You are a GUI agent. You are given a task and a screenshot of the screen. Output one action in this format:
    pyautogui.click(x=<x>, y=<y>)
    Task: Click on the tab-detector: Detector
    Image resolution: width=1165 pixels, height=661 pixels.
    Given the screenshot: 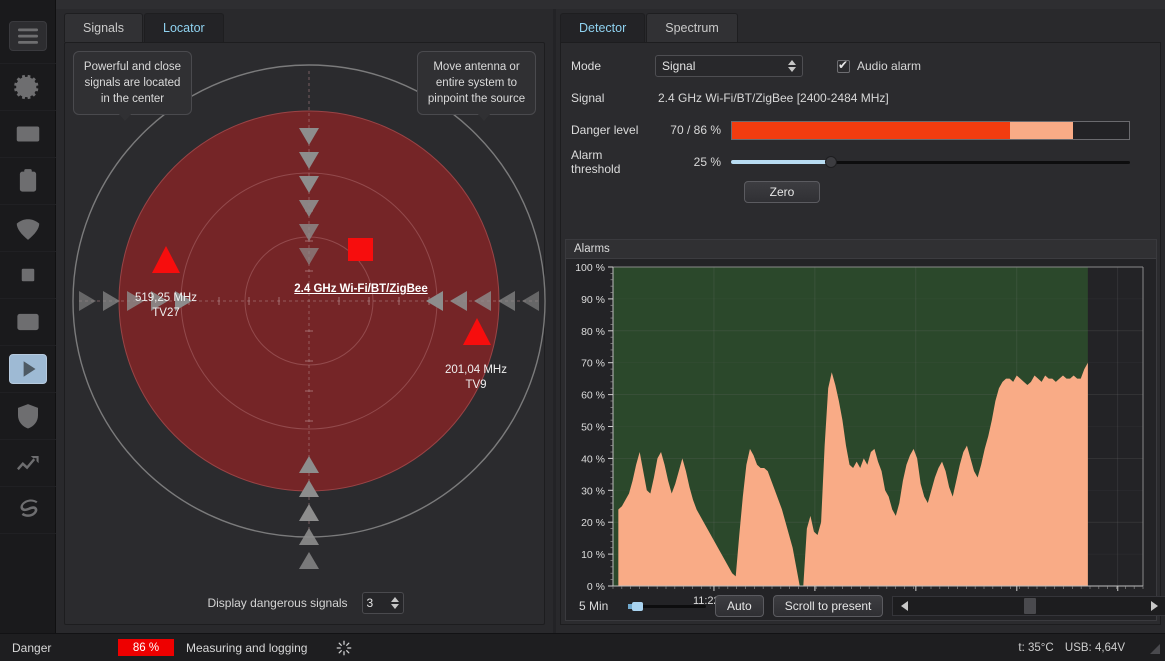 What is the action you would take?
    pyautogui.click(x=603, y=27)
    